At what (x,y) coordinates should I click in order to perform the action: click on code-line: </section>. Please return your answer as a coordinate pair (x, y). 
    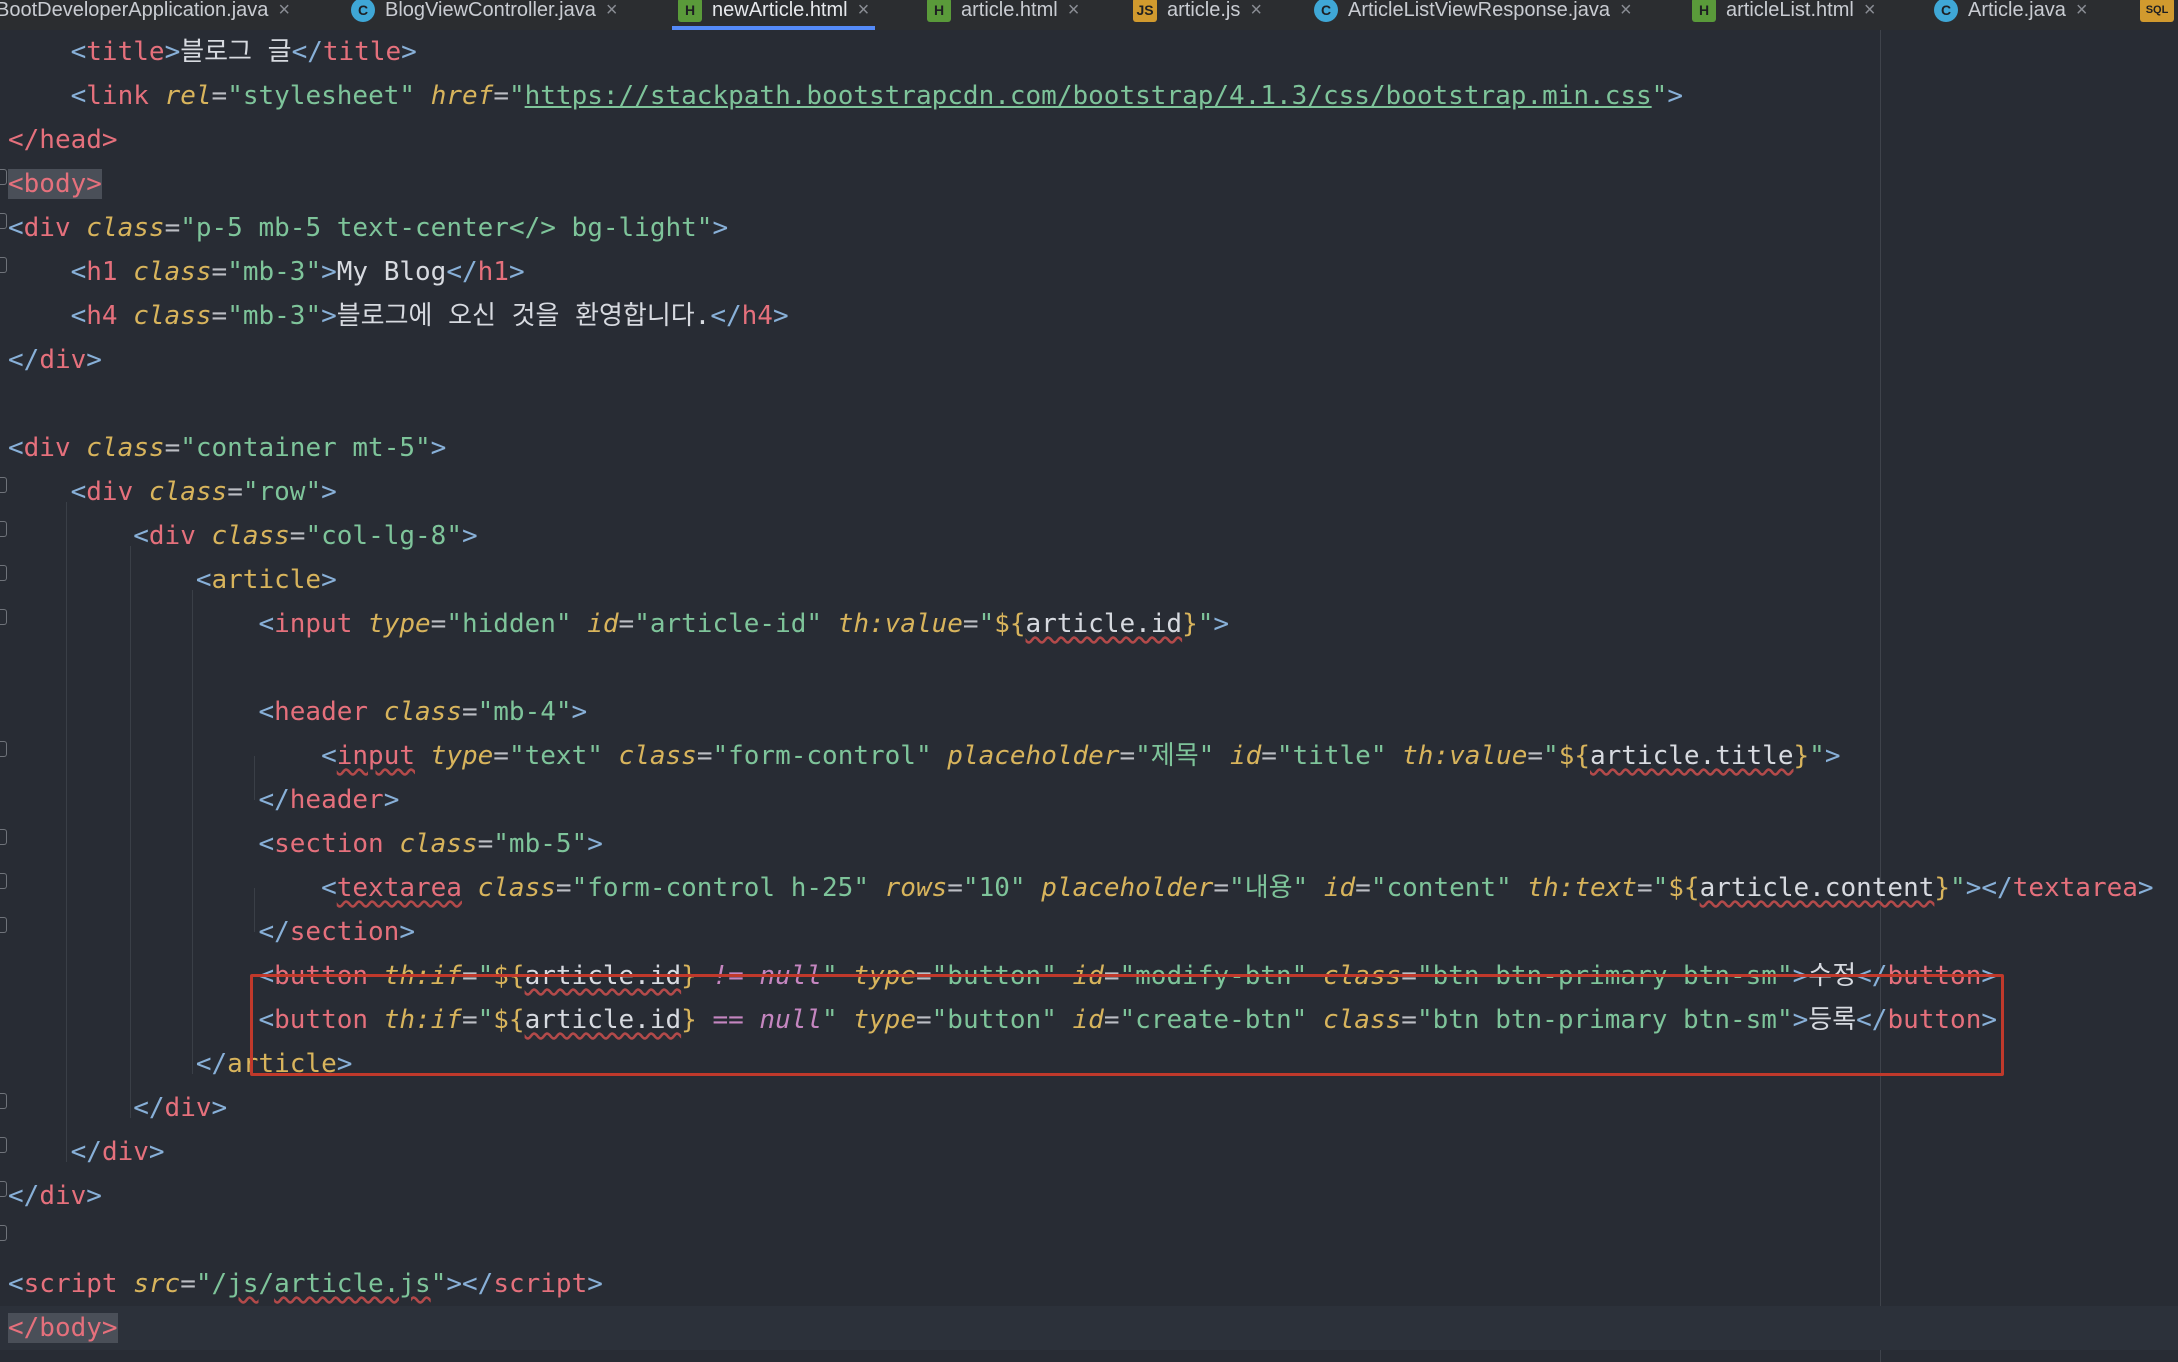
    Looking at the image, I should click on (211, 932).